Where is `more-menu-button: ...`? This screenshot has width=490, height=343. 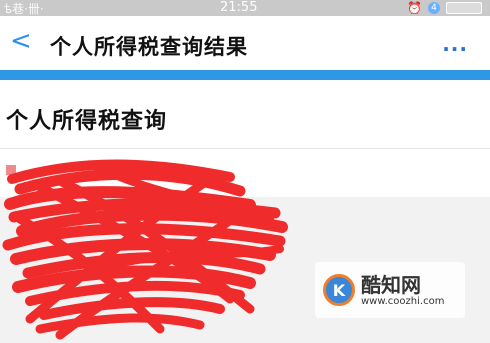 more-menu-button: ... is located at coordinates (455, 44).